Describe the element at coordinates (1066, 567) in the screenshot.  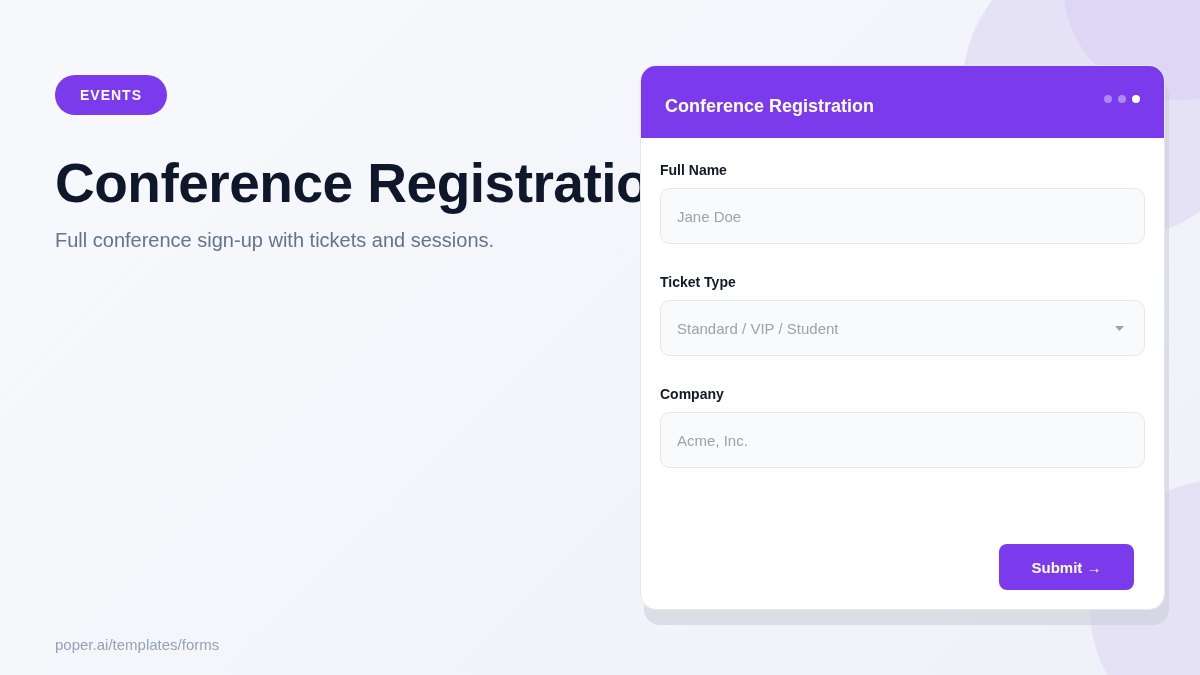
I see `submit-button: Submit →` at that location.